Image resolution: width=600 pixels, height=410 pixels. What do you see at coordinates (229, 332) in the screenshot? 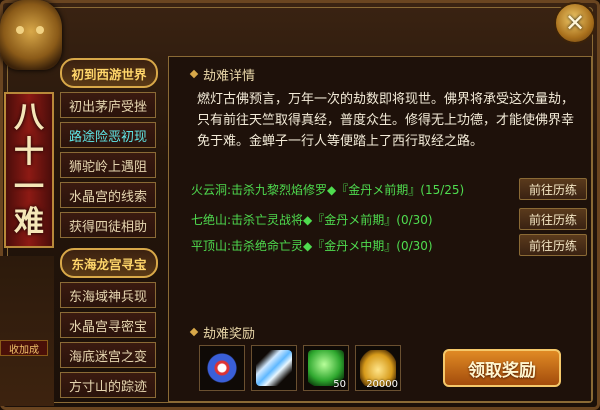
I see `rewards-title: 劫难奖励` at bounding box center [229, 332].